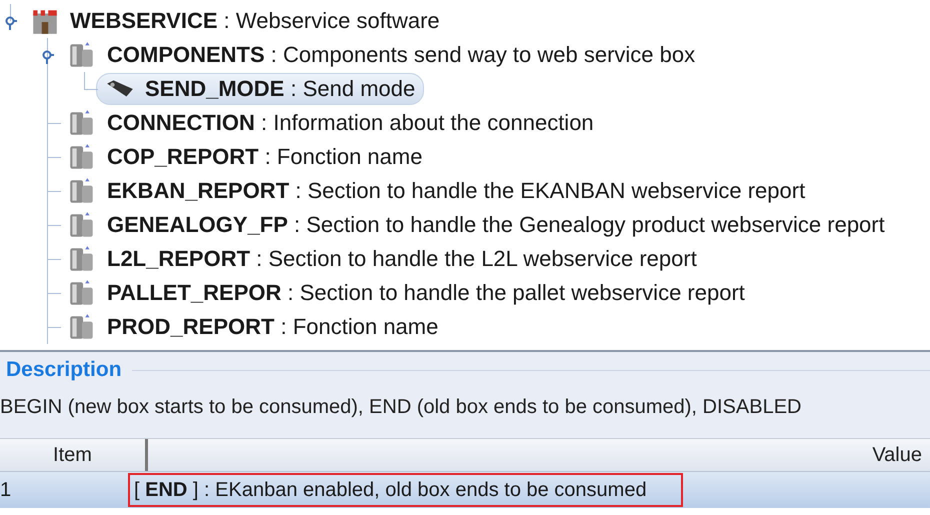 The height and width of the screenshot is (515, 930). Describe the element at coordinates (6, 490) in the screenshot. I see `table-cell-text: 1` at that location.